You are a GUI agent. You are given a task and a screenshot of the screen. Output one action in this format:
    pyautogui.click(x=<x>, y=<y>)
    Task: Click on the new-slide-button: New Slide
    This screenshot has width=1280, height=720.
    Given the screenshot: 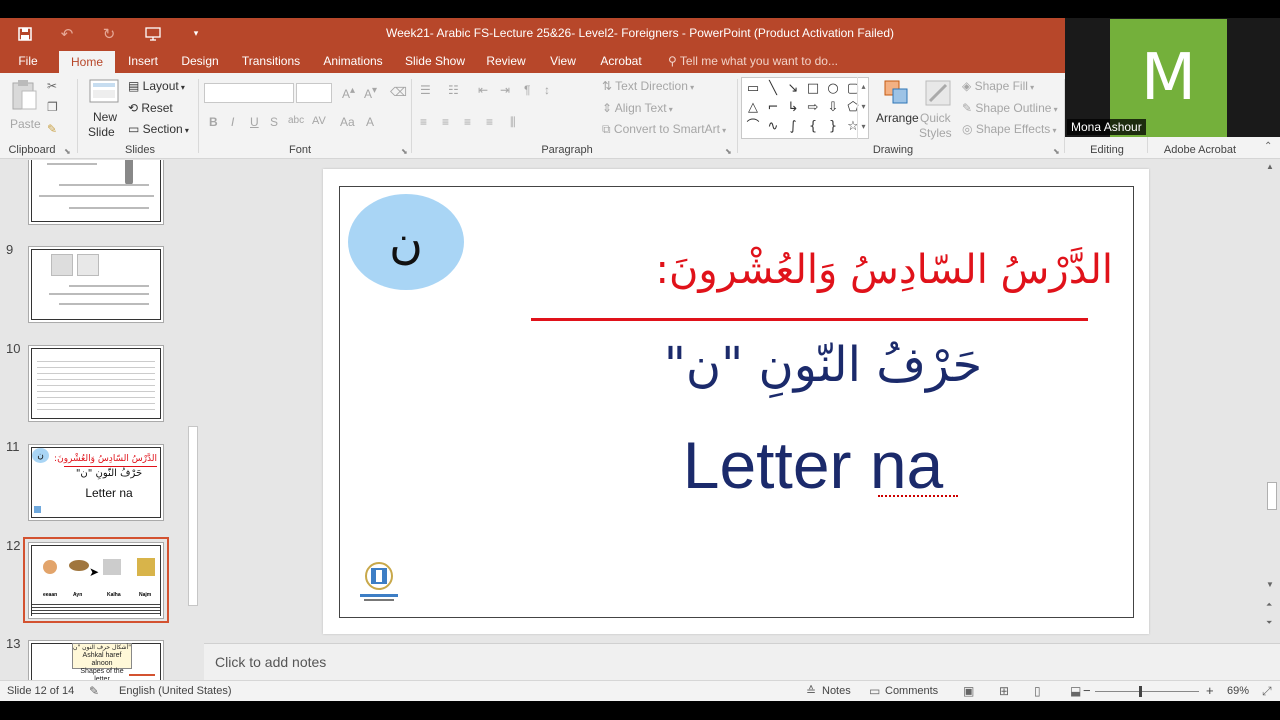 What is the action you would take?
    pyautogui.click(x=104, y=110)
    